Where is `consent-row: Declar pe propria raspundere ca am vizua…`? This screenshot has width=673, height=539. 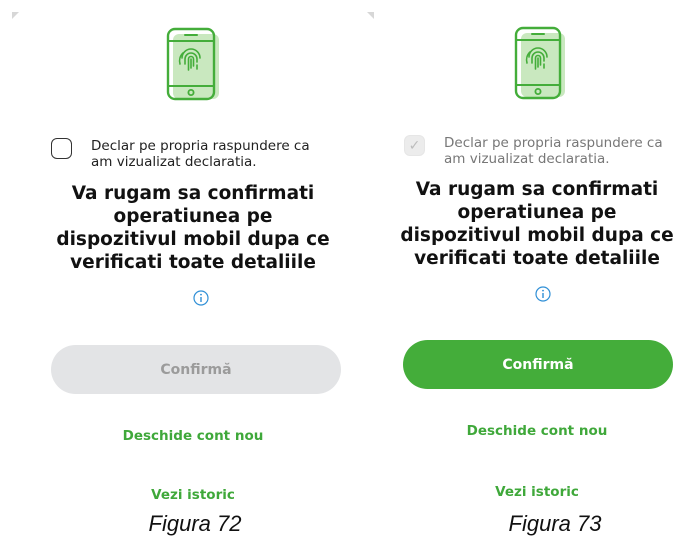
consent-row: Declar pe propria raspundere ca am vizua… is located at coordinates (180, 154).